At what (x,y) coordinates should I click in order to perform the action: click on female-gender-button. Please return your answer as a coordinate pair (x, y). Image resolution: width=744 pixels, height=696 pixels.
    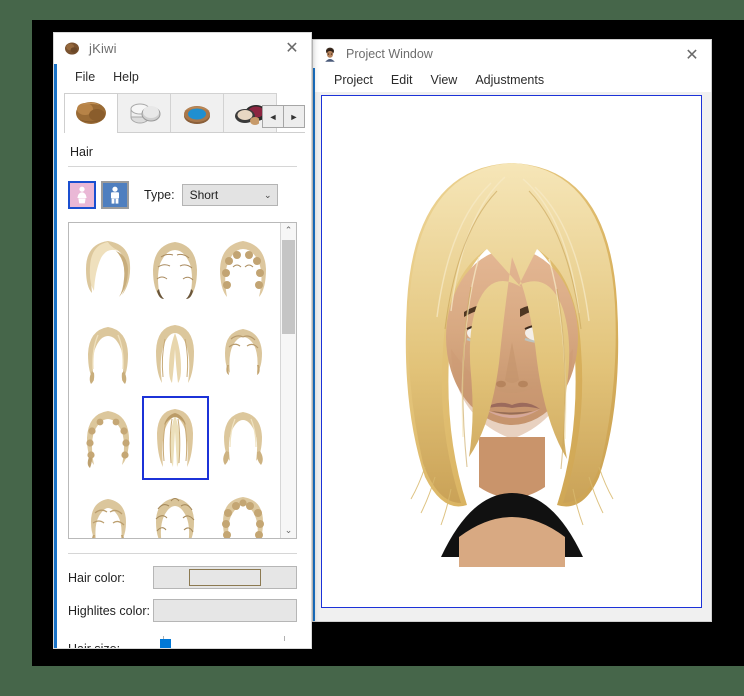
    Looking at the image, I should click on (82, 195).